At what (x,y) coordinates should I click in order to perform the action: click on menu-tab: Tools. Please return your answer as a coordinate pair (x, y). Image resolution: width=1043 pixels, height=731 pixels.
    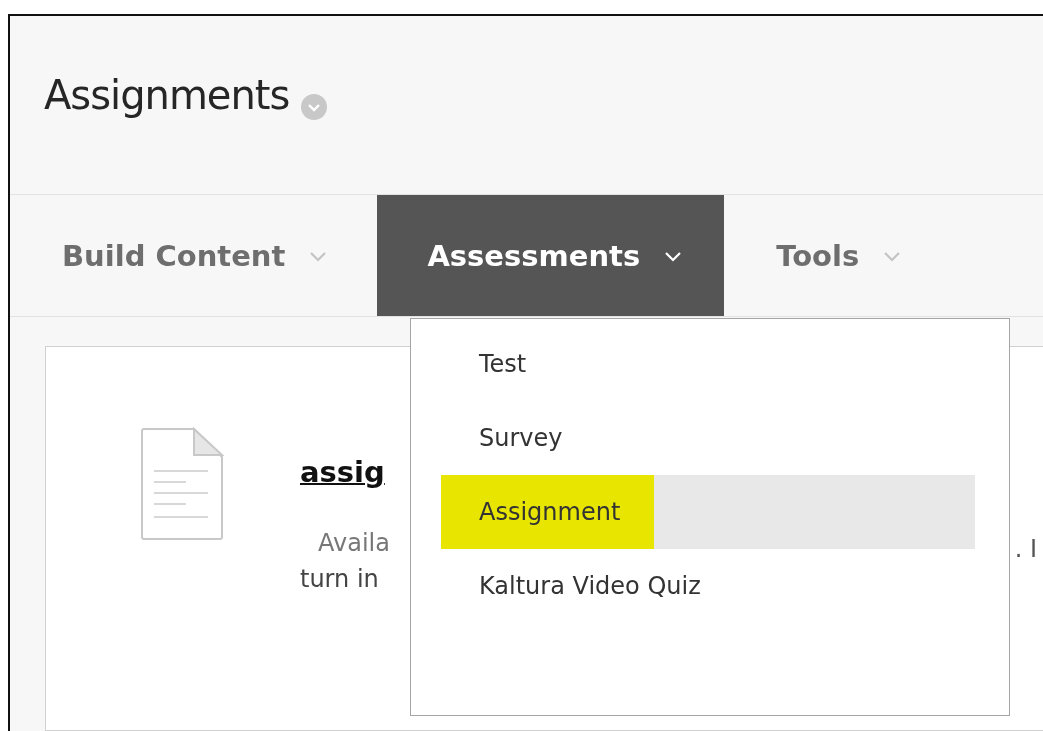
    Looking at the image, I should click on (838, 255).